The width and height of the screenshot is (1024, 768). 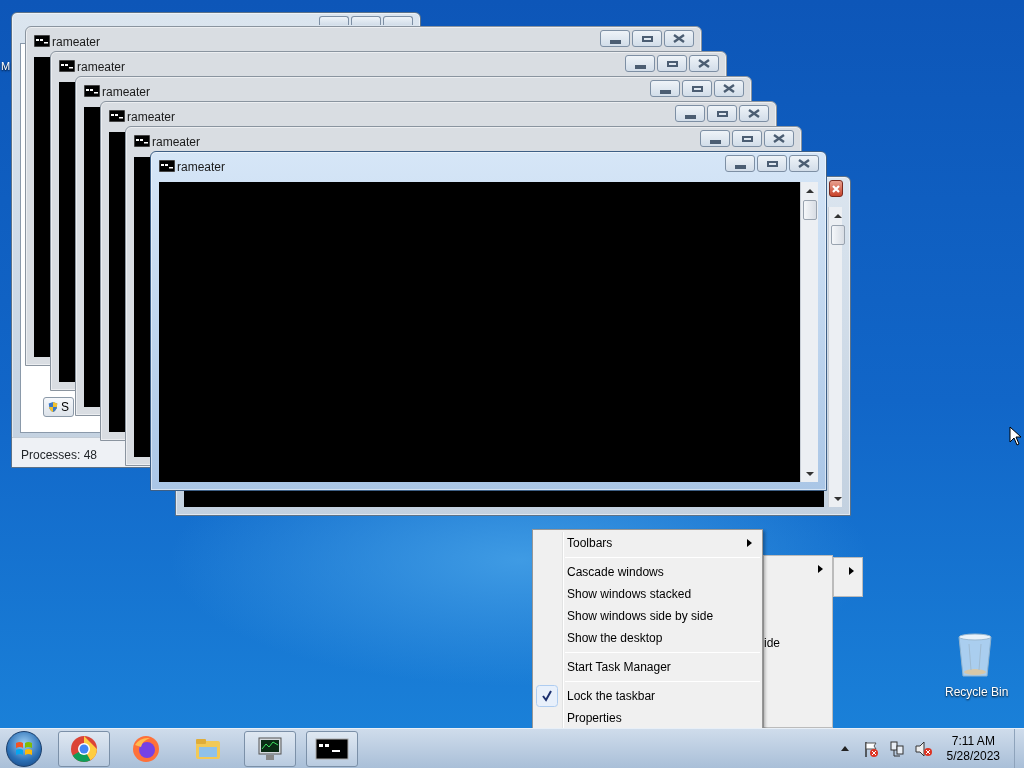 What do you see at coordinates (870, 748) in the screenshot?
I see `flag-icon` at bounding box center [870, 748].